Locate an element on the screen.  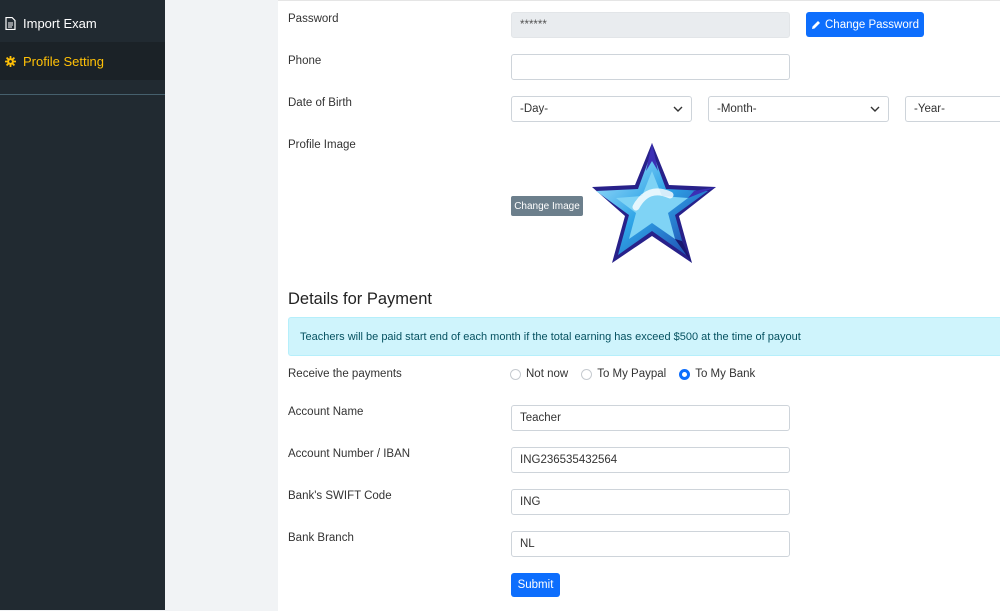
receive-payments-radio-group: Not now To My Paypal To My Bank is located at coordinates (639, 374).